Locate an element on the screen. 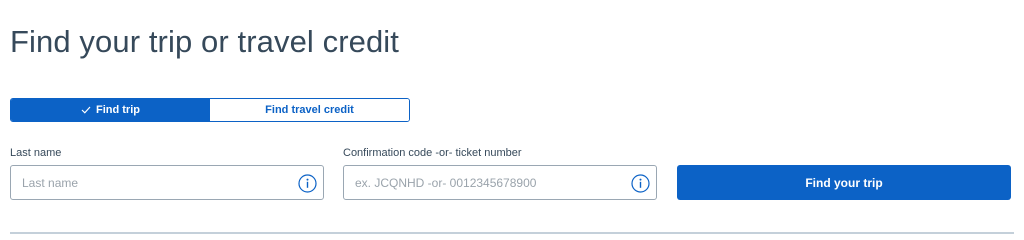  find-trip-tab-label: Find trip is located at coordinates (118, 110).